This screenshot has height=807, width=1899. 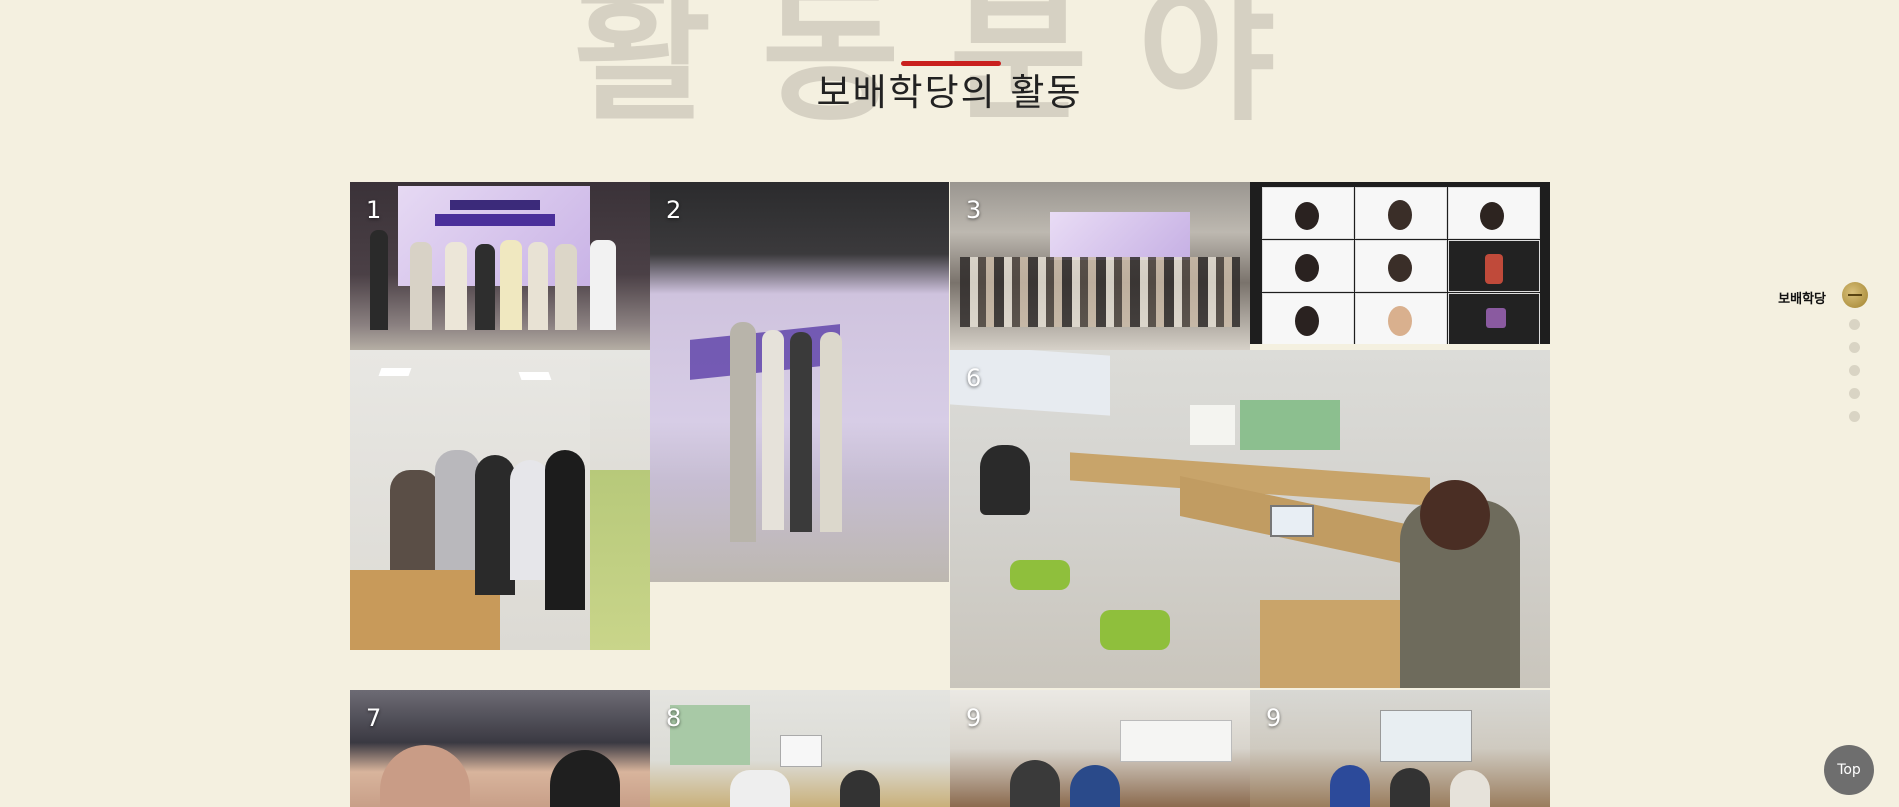 I want to click on gallery-photo-6: 6, so click(x=1250, y=519).